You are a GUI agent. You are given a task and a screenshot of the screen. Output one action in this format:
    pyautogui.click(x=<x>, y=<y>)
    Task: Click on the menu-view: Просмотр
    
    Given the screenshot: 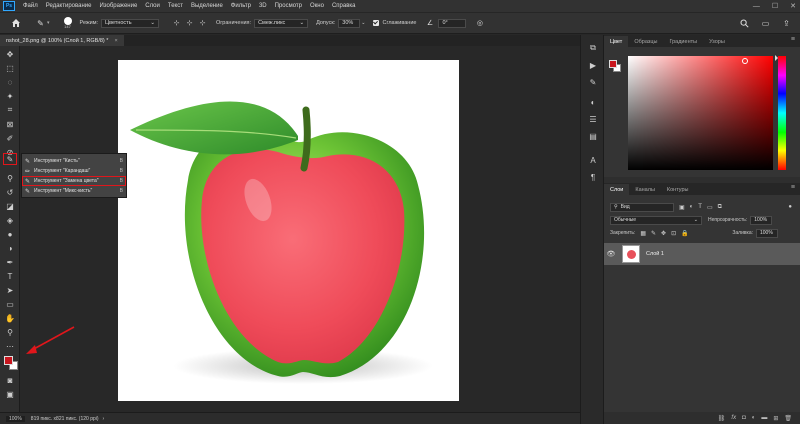 What is the action you would take?
    pyautogui.click(x=288, y=6)
    